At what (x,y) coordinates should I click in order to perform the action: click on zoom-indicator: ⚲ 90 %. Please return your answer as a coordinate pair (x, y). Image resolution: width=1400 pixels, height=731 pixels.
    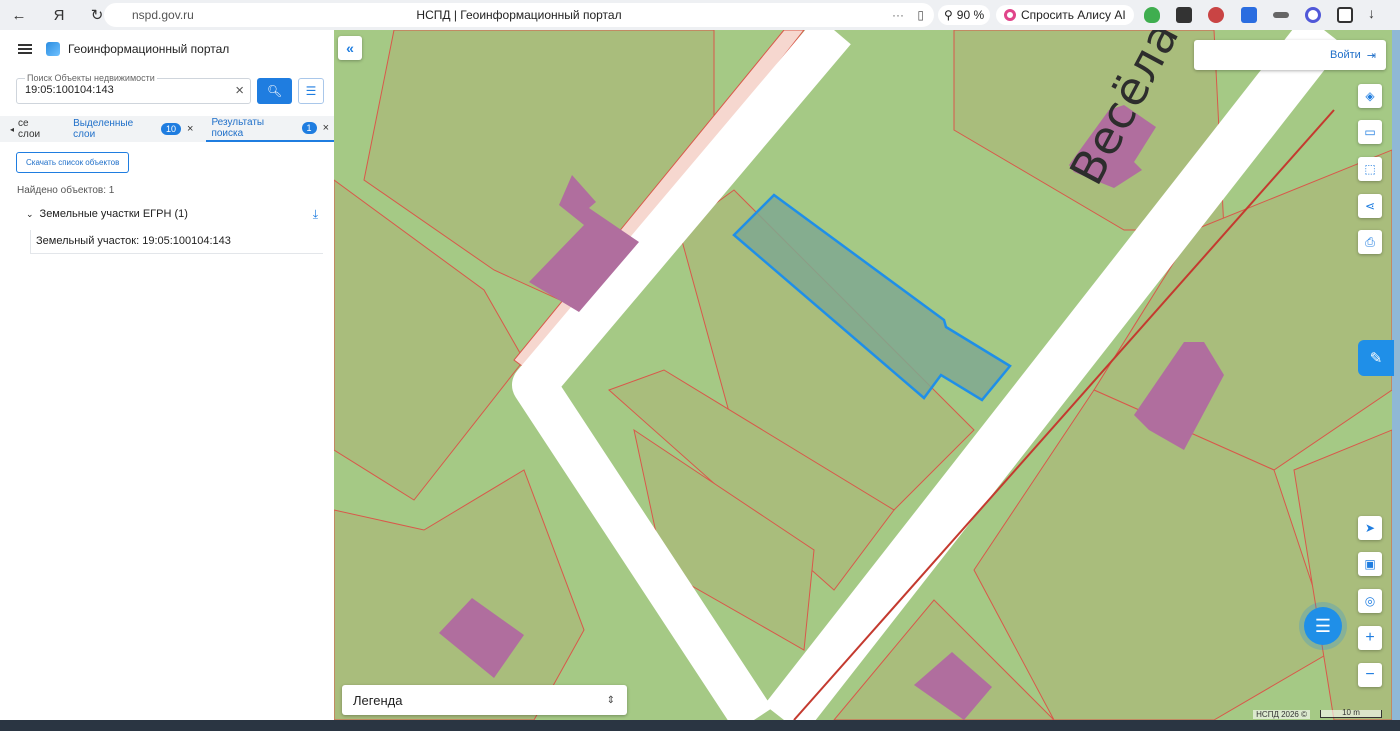
    Looking at the image, I should click on (964, 15).